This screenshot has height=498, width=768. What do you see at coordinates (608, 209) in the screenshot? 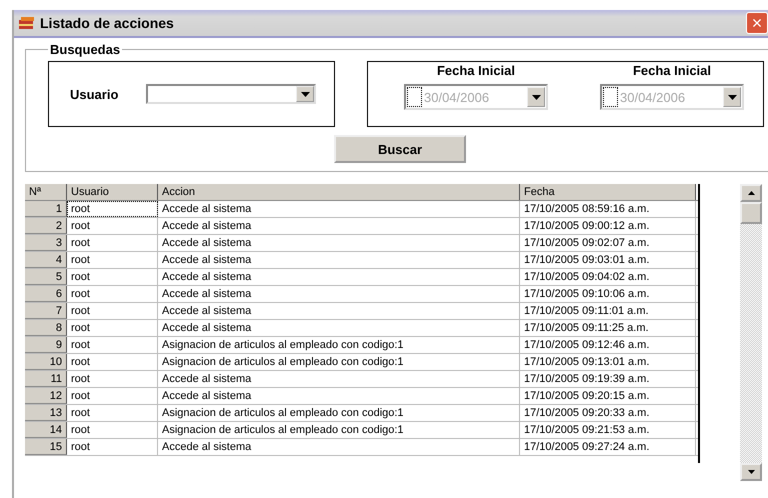
I see `table-cell: 17/10/2005 08:59:16 a.m.` at bounding box center [608, 209].